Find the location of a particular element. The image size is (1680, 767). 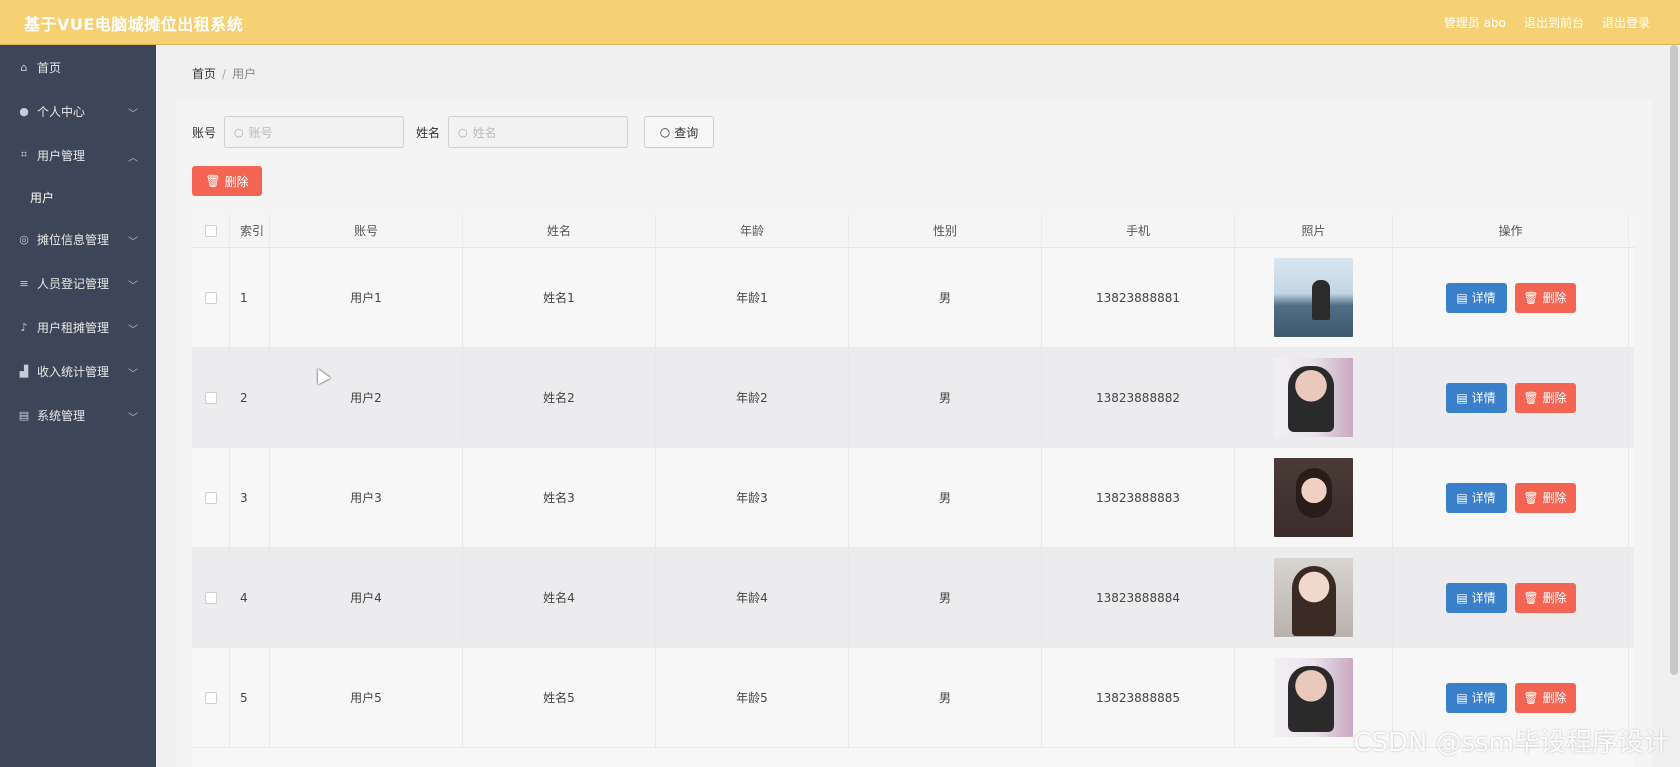

sidebar-item-stall-info: ◎ 摊位信息管理 ﹀ is located at coordinates (78, 239).